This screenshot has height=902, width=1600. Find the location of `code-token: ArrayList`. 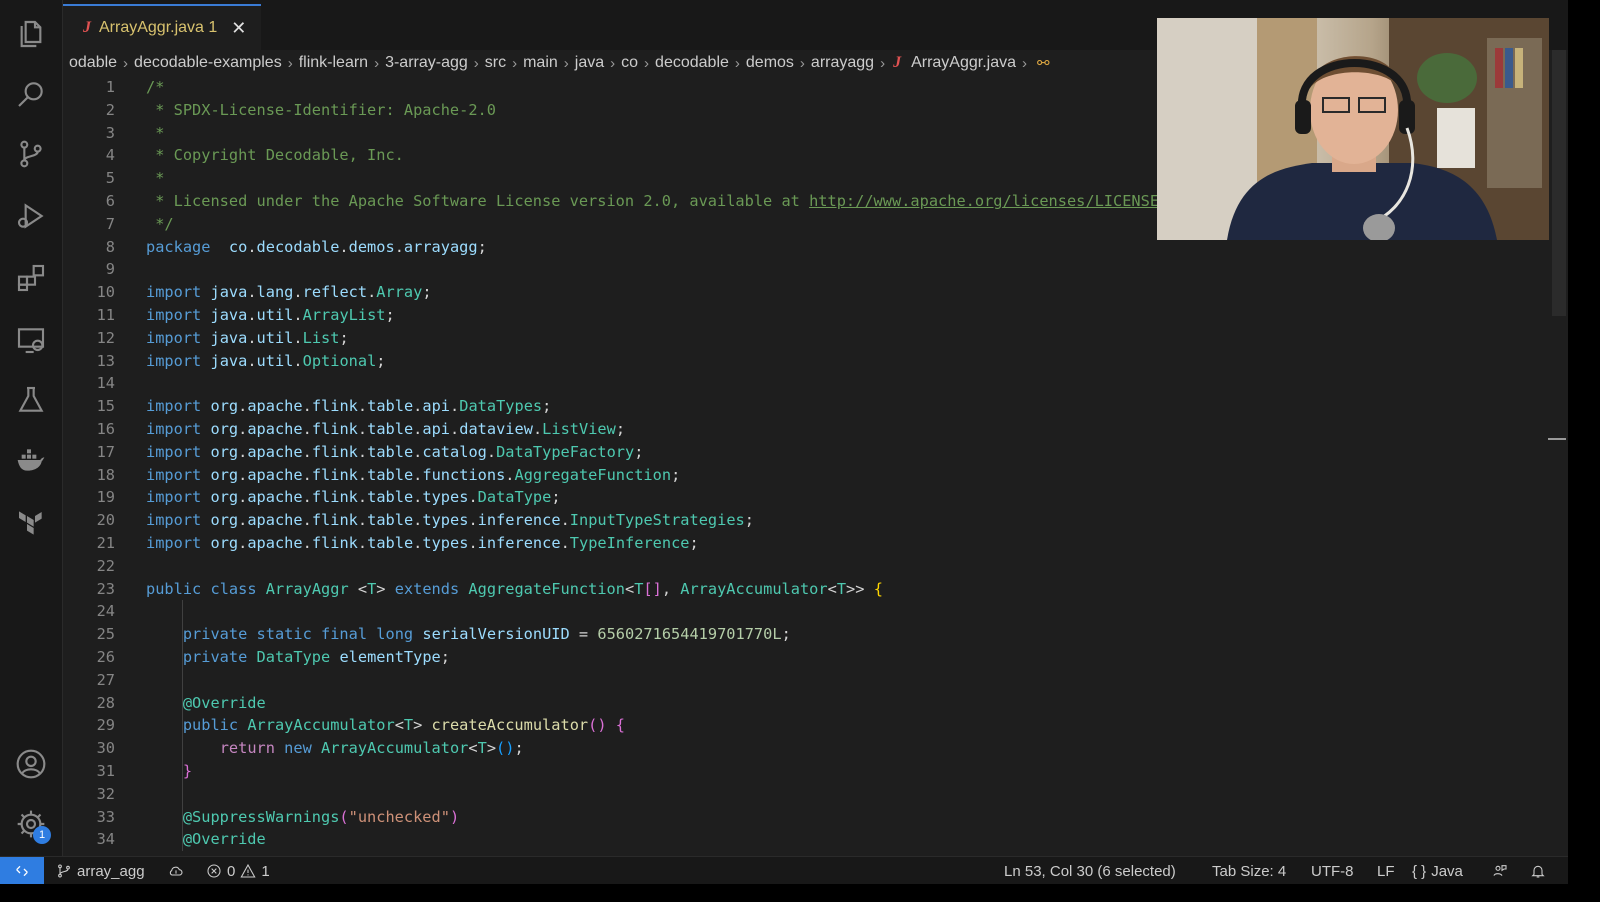

code-token: ArrayList is located at coordinates (344, 314).